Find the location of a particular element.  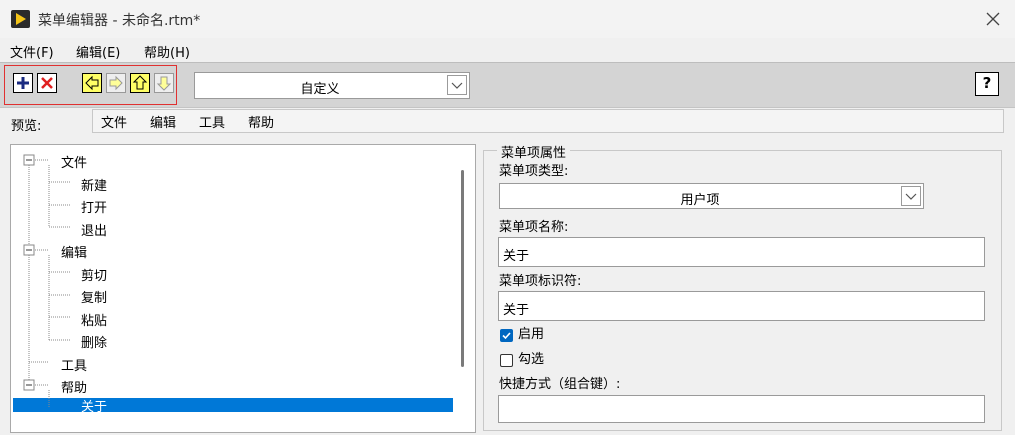

tree-node-exit: 退出 is located at coordinates (94, 229).